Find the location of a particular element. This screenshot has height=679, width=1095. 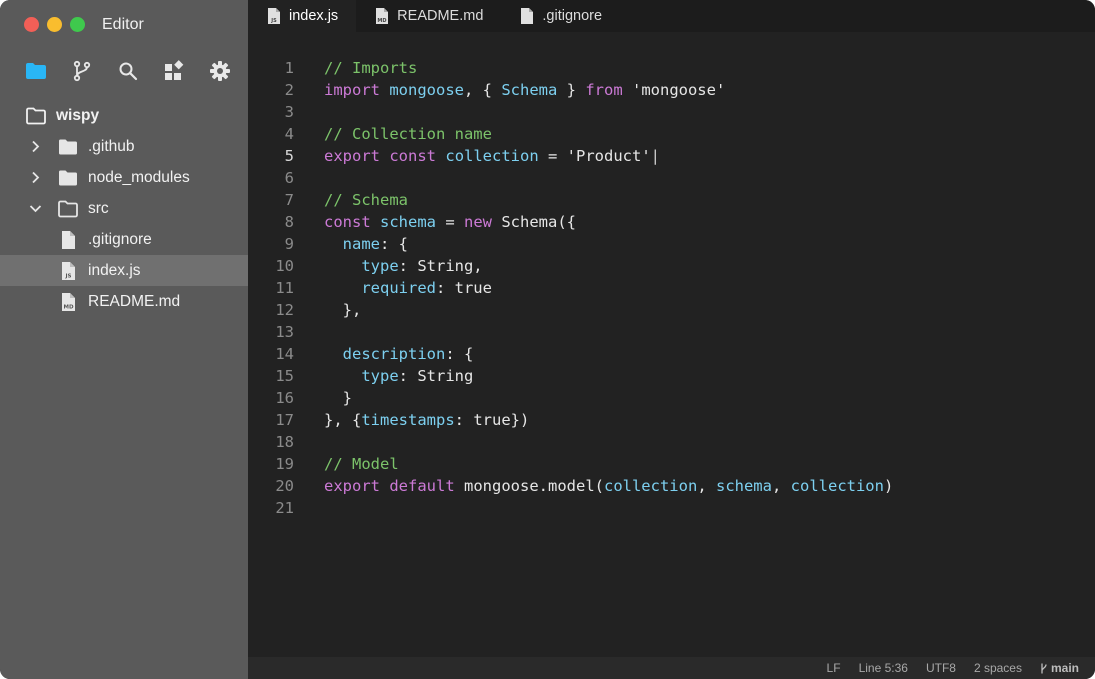

window-controls is located at coordinates (54, 24).